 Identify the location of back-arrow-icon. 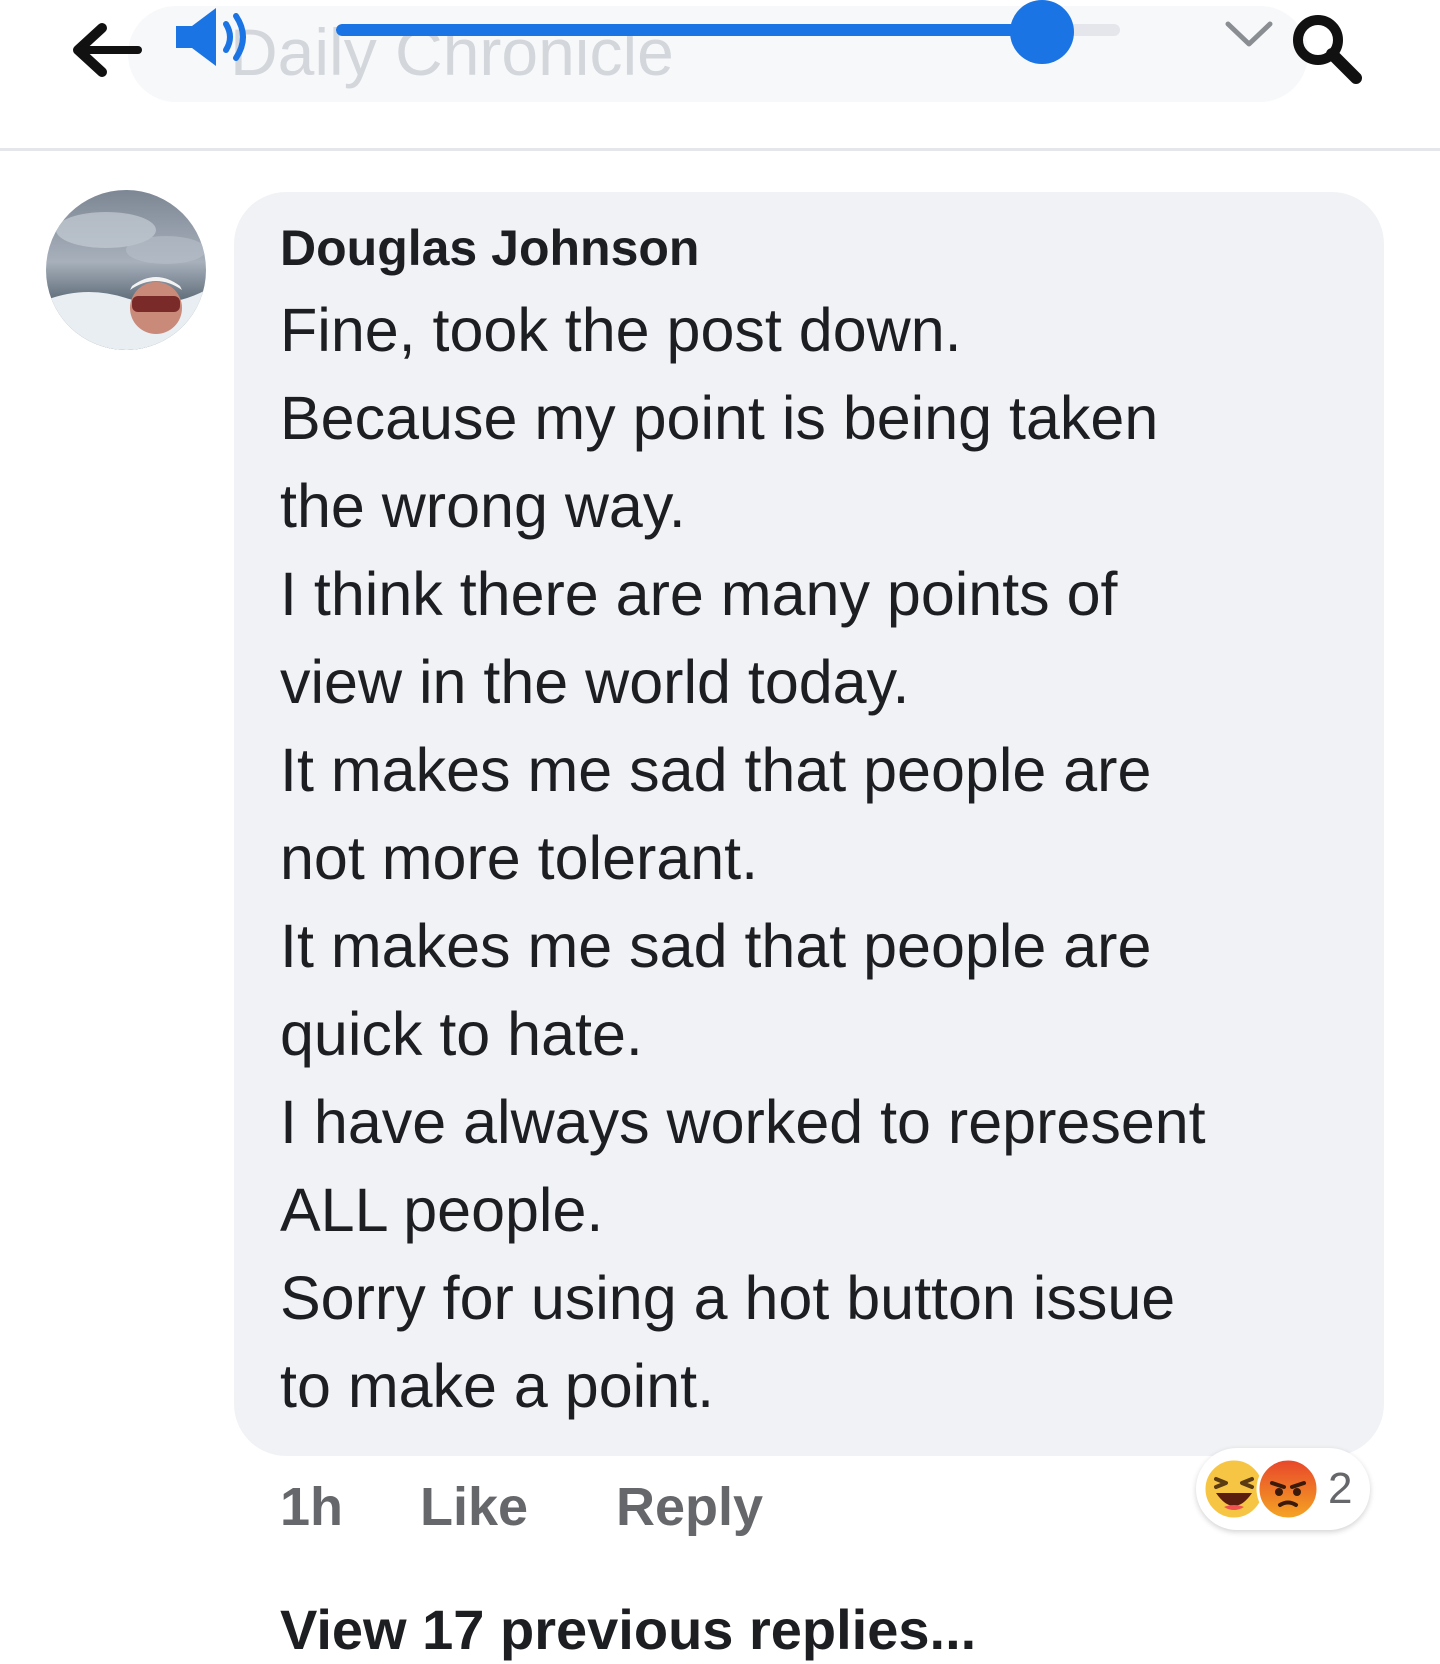
(107, 50).